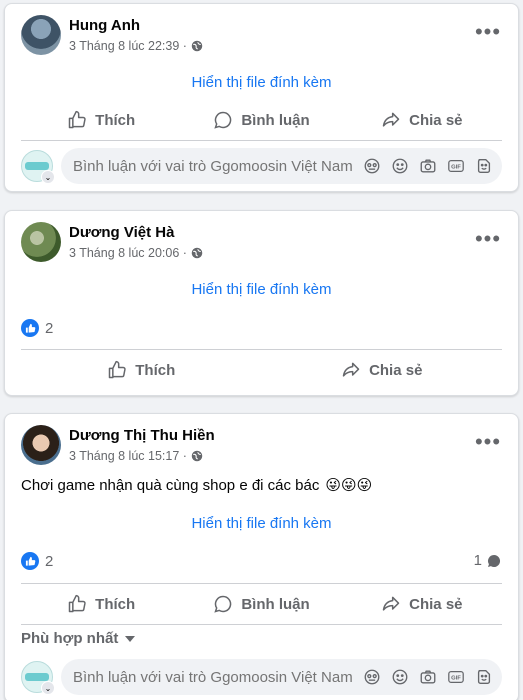 Image resolution: width=523 pixels, height=700 pixels. I want to click on post-timestamp: 3 Tháng 8 lúc 20:06 ·, so click(128, 253).